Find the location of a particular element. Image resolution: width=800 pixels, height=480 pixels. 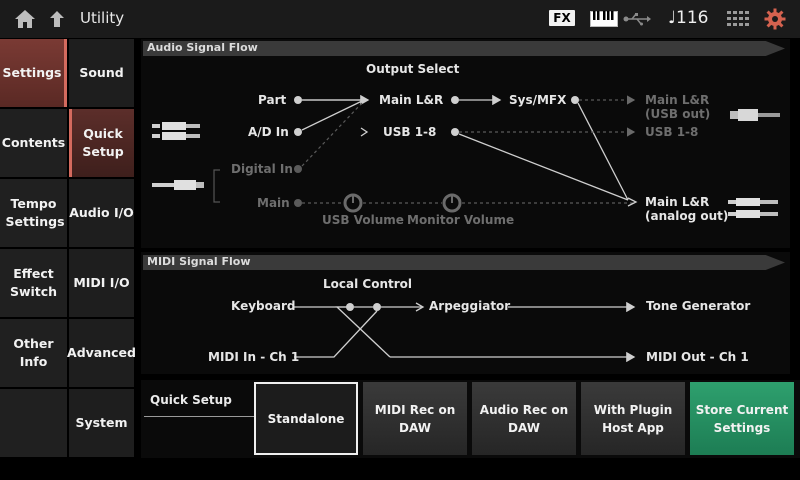

part-node is located at coordinates (298, 100).